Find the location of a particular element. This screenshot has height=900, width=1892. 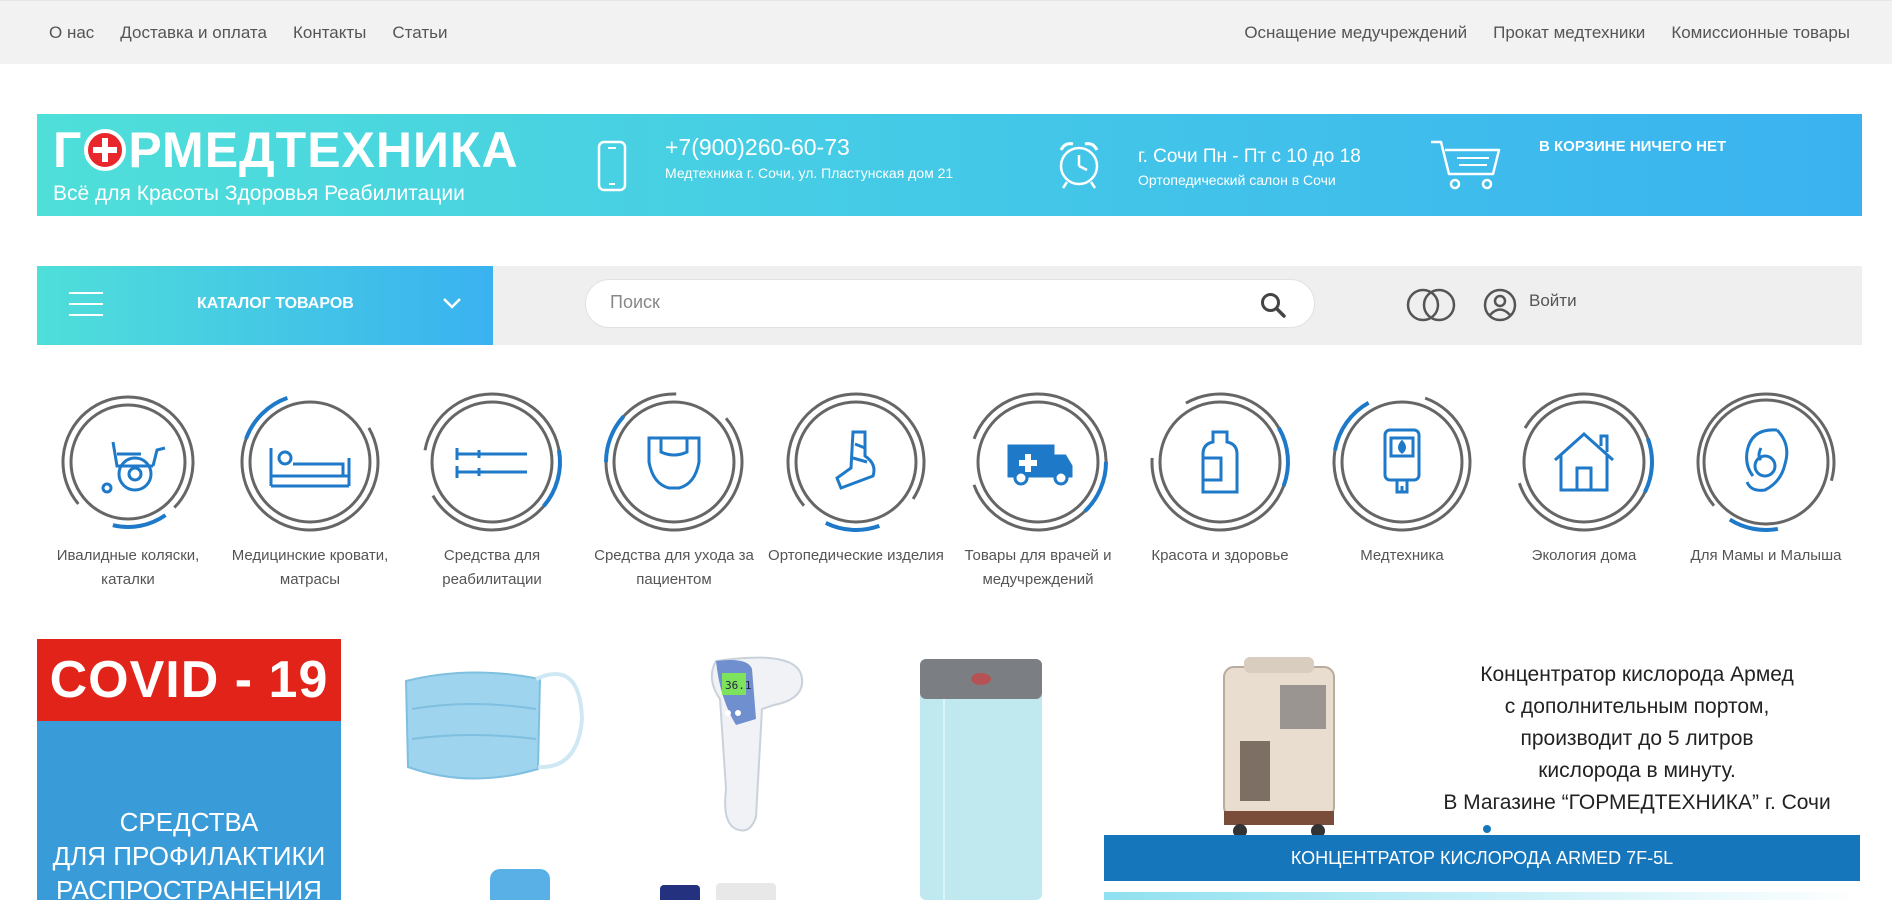

compare-icon is located at coordinates (1431, 305).